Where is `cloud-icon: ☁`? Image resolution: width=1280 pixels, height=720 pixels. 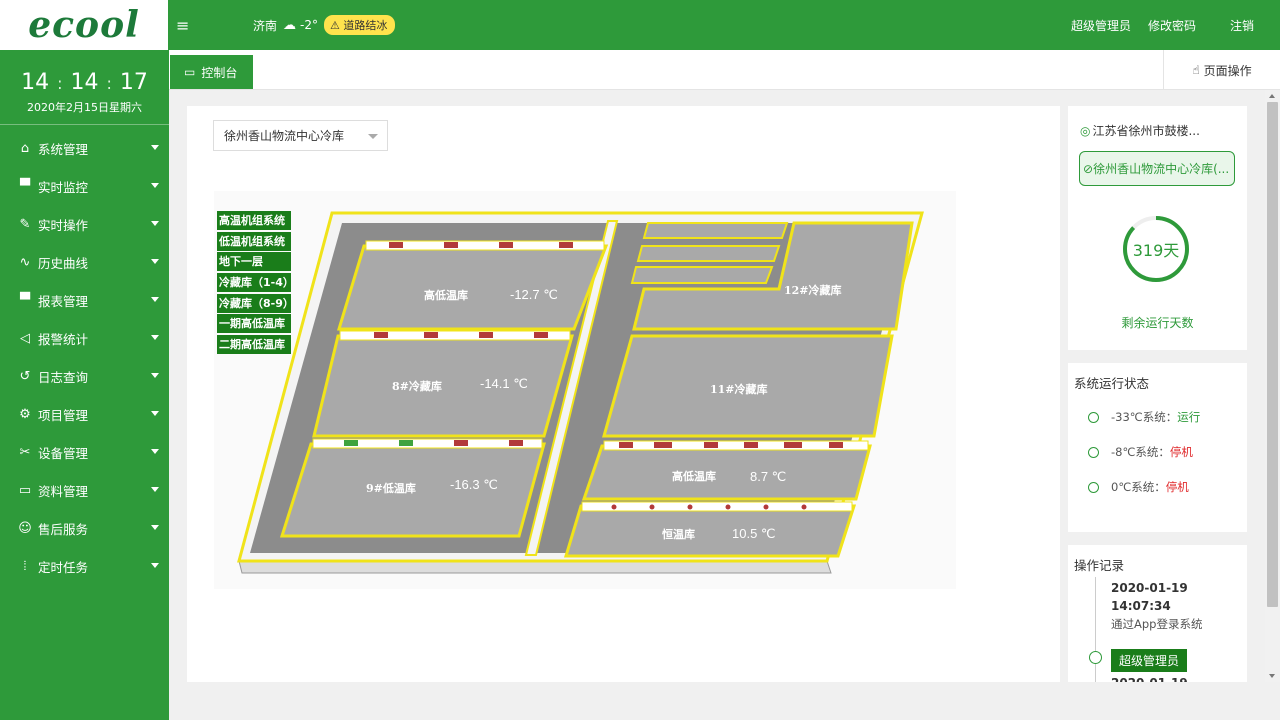 cloud-icon: ☁ is located at coordinates (290, 25).